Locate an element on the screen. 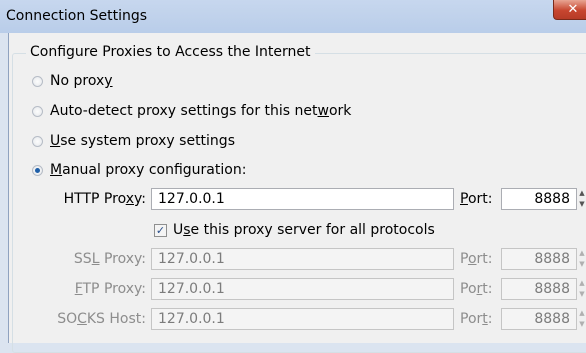 The height and width of the screenshot is (353, 586). ssl-port-spinner: ▲ ▼ is located at coordinates (582, 259).